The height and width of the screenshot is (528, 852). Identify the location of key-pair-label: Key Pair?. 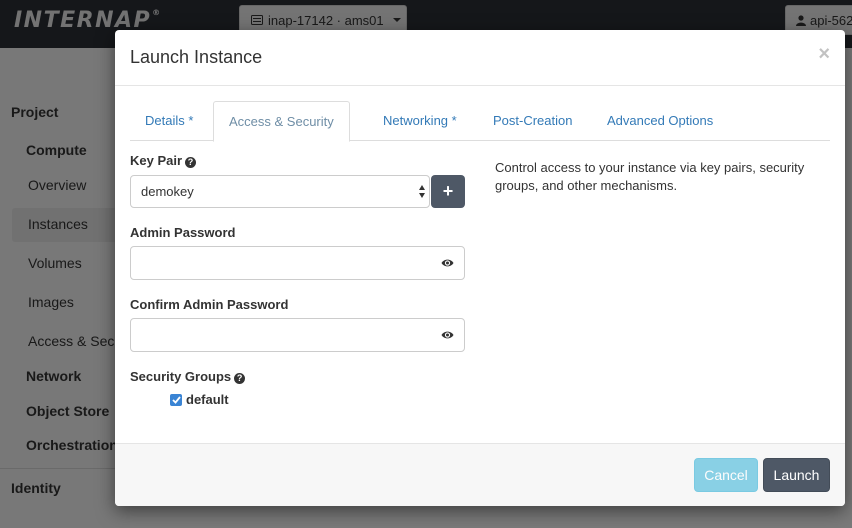
(163, 160).